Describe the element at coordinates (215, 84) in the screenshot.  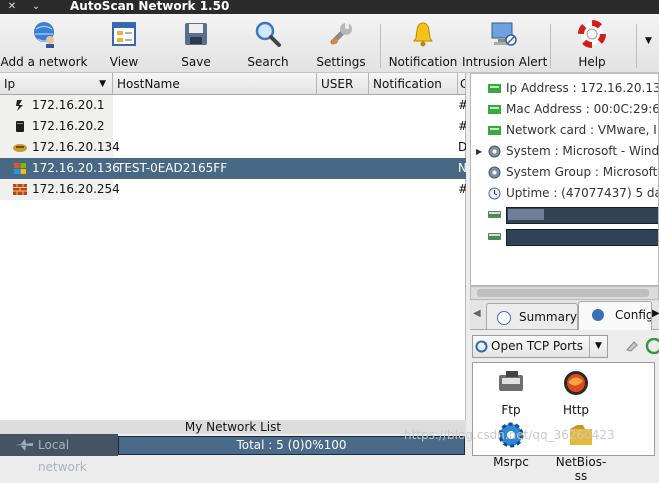
I see `column-header-hostname: HostName` at that location.